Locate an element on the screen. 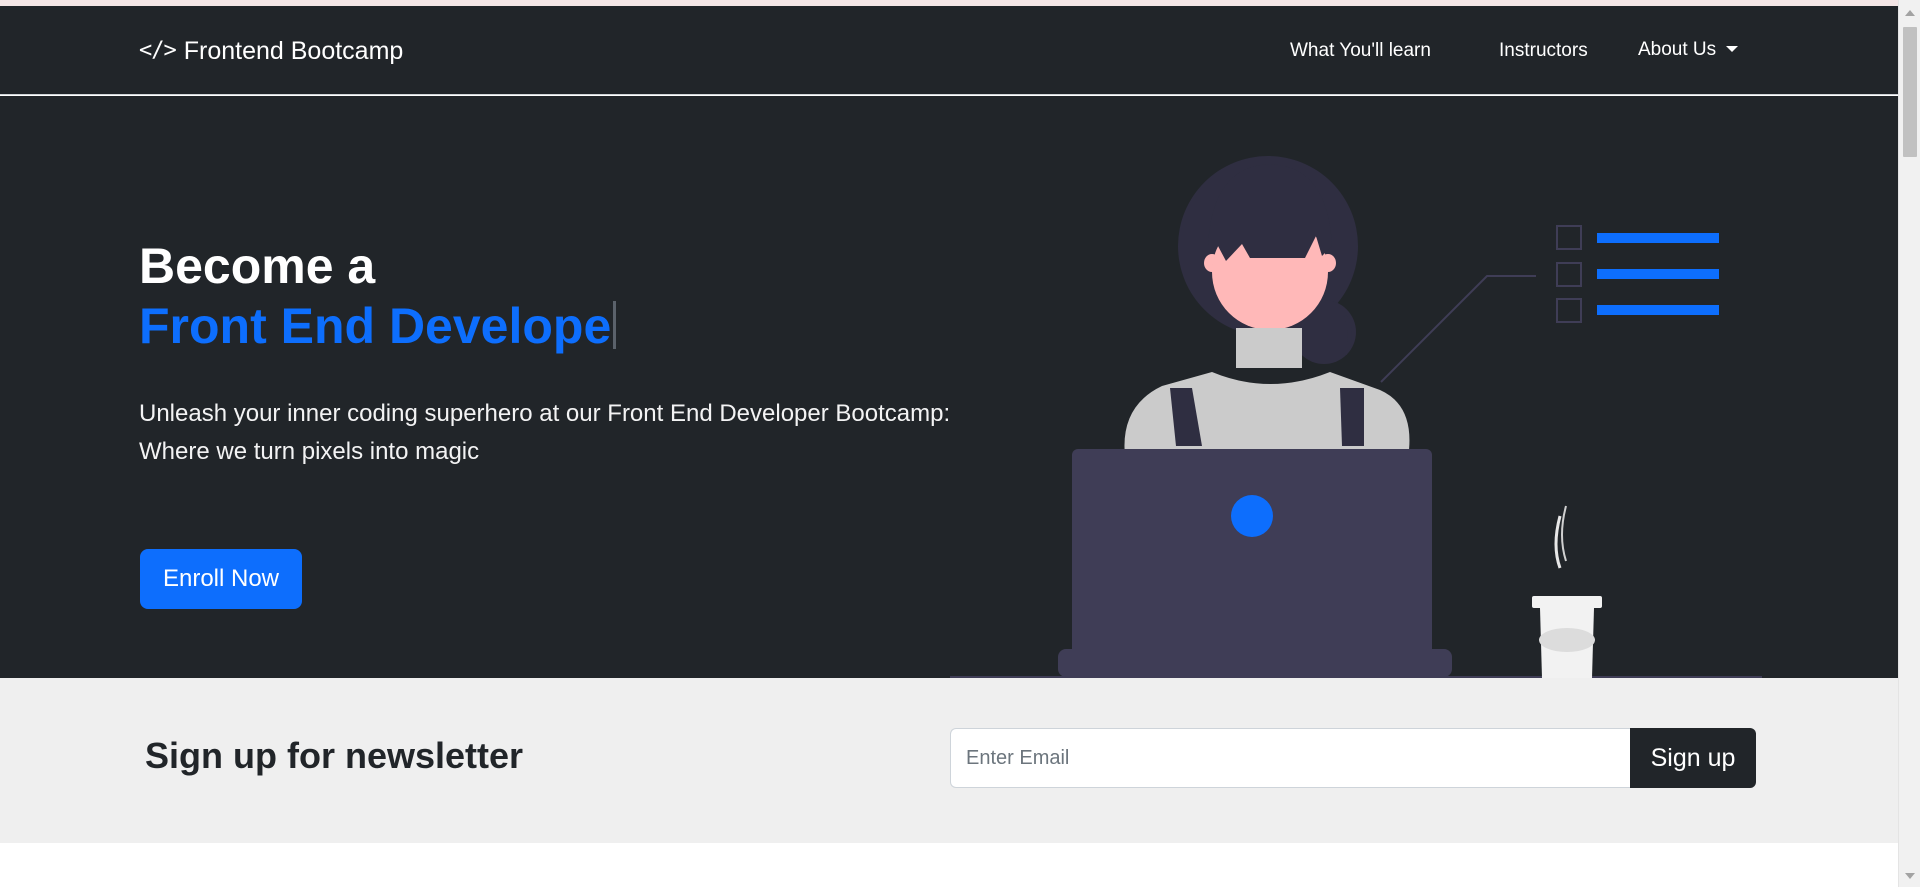 The width and height of the screenshot is (1920, 887). typing-cursor is located at coordinates (615, 325).